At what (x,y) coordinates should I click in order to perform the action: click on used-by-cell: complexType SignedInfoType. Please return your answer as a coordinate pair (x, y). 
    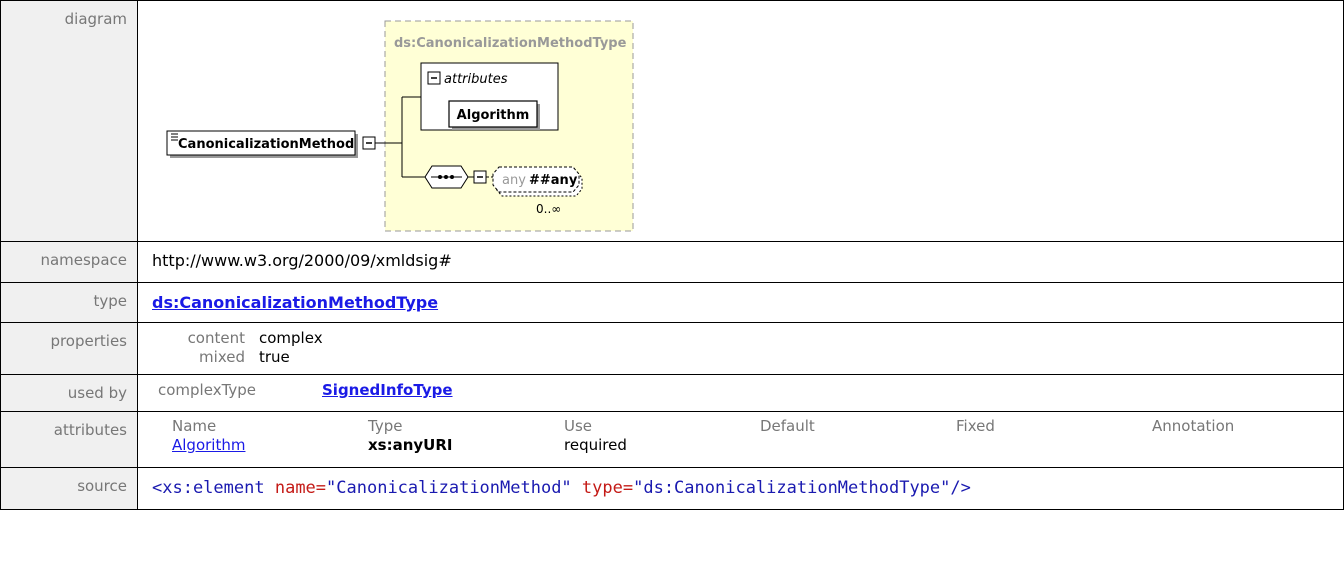
    Looking at the image, I should click on (740, 393).